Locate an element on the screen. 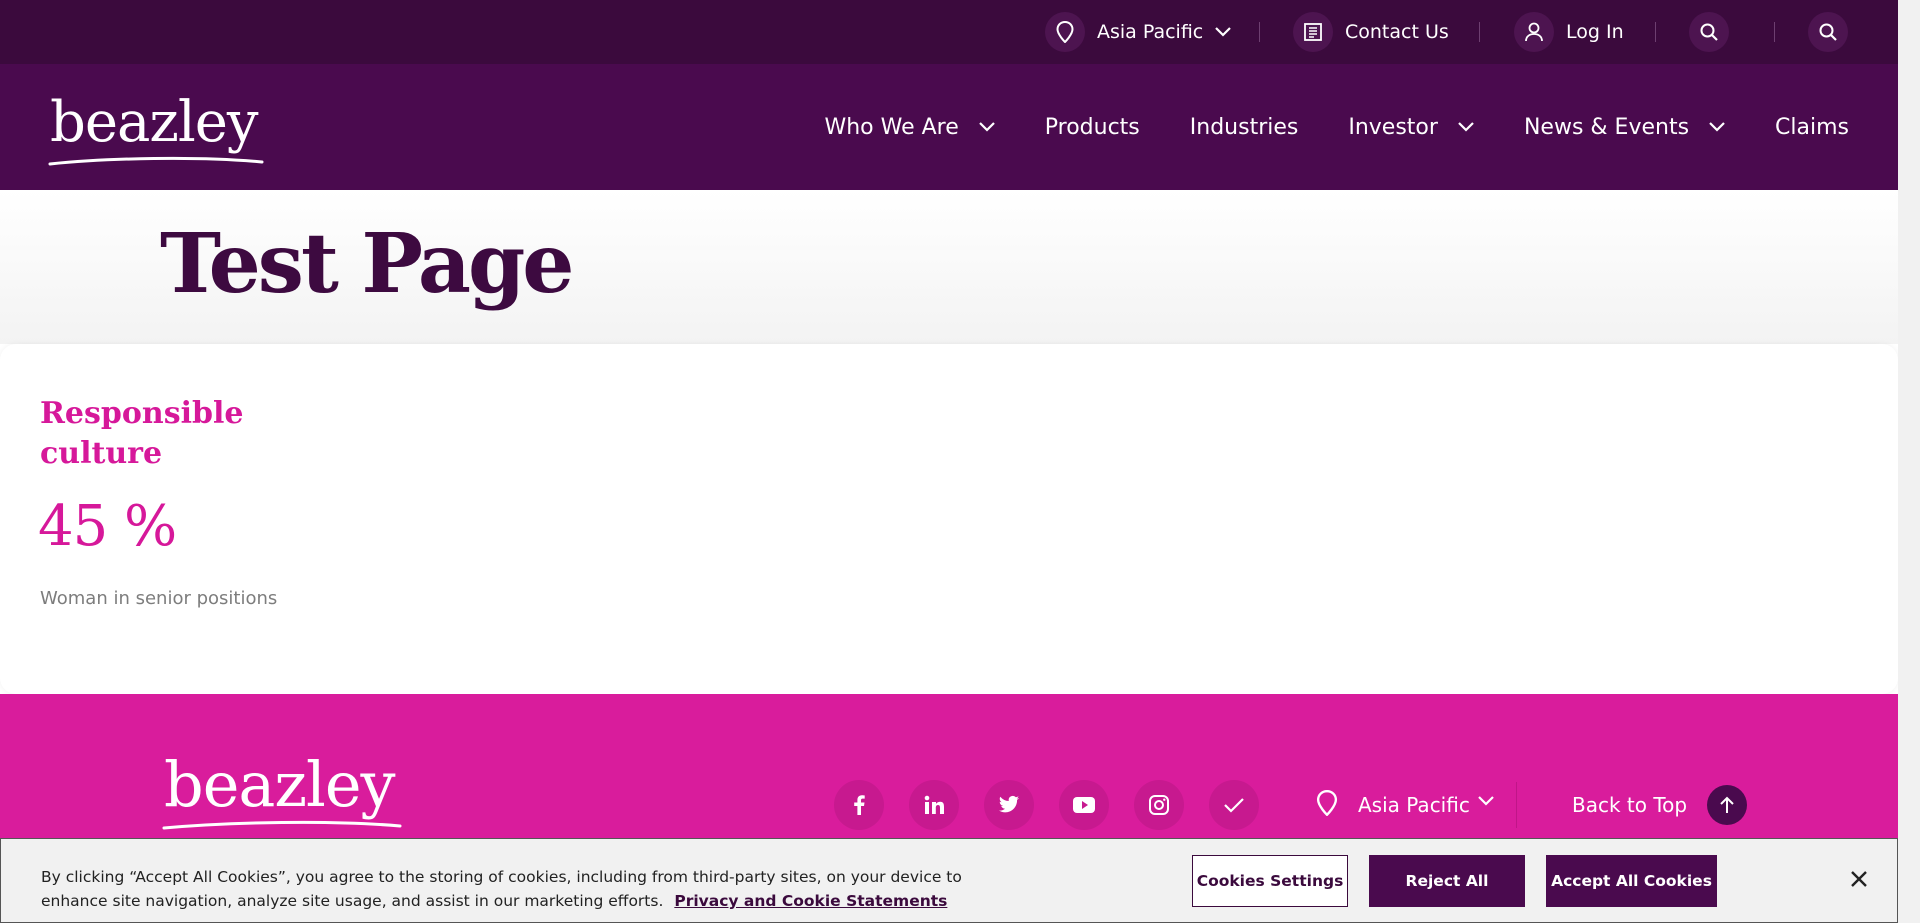 The height and width of the screenshot is (923, 1920). region-label: Asia Pacific is located at coordinates (1150, 32).